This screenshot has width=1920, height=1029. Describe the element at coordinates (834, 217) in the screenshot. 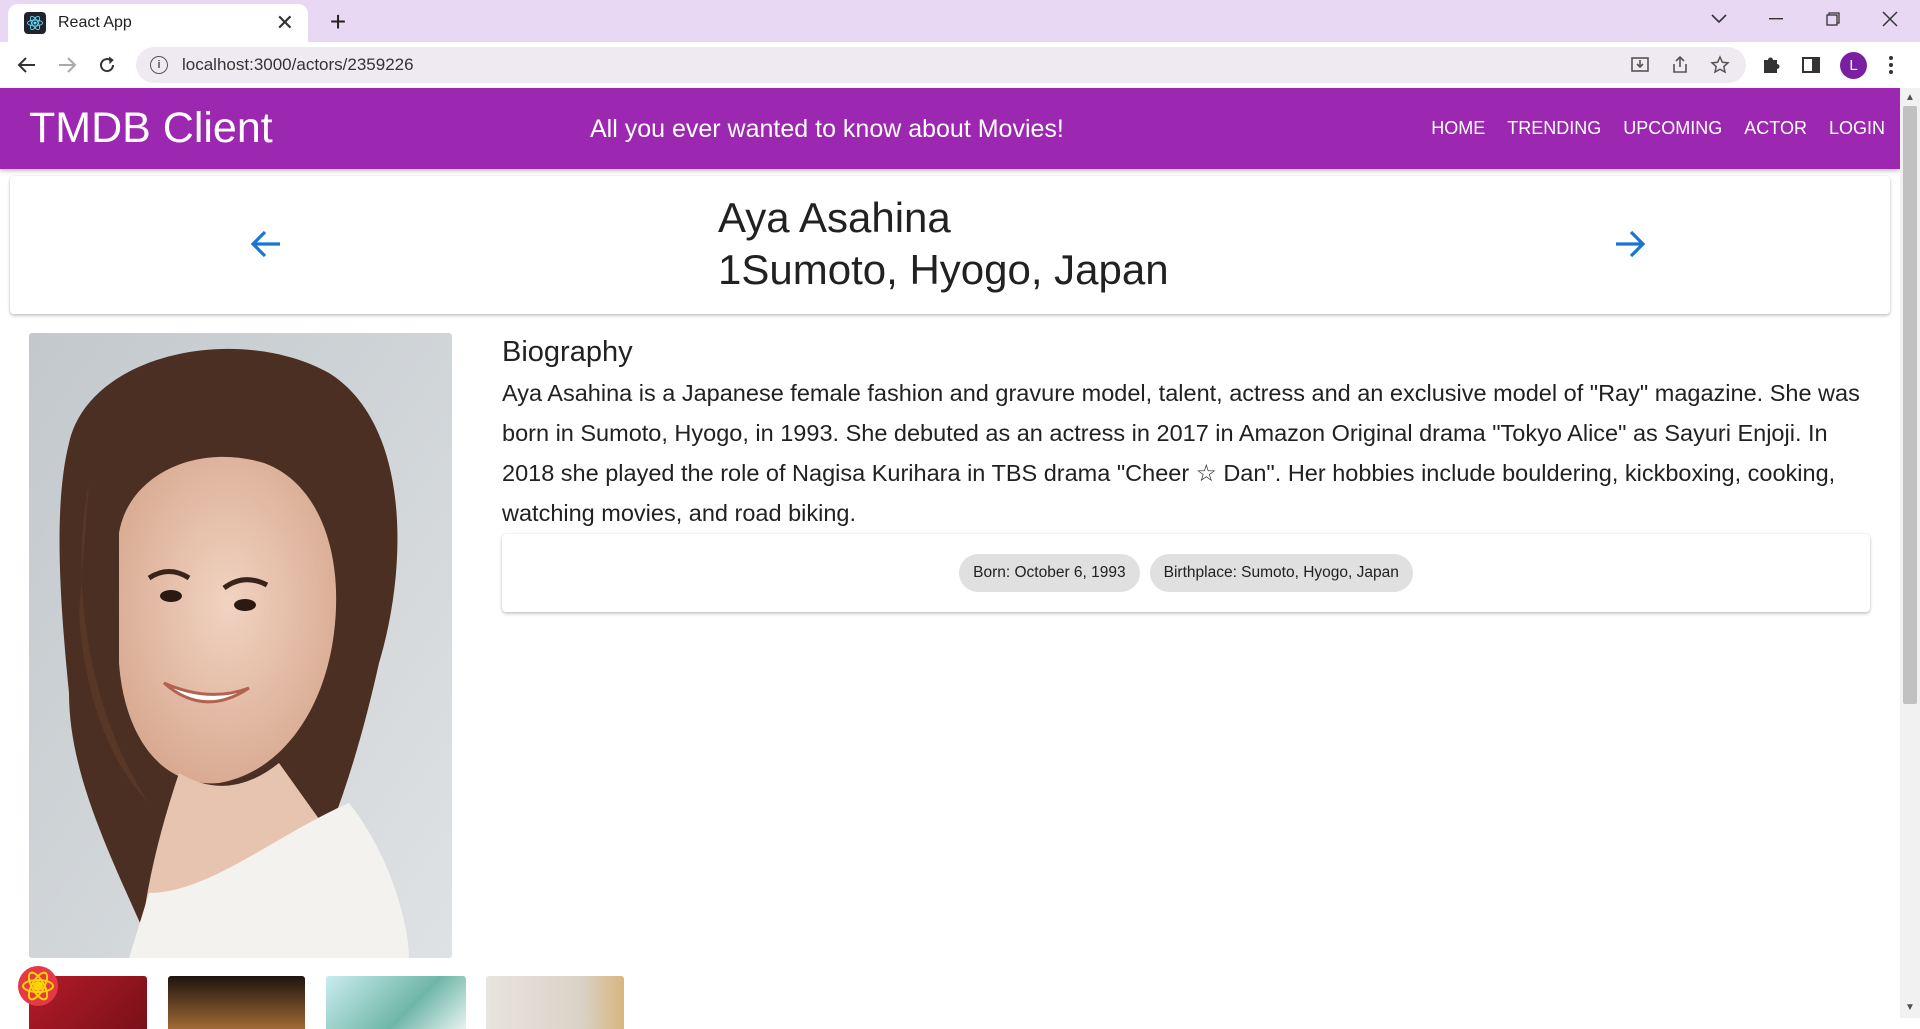

I see `actor-name: Aya Asahina` at that location.